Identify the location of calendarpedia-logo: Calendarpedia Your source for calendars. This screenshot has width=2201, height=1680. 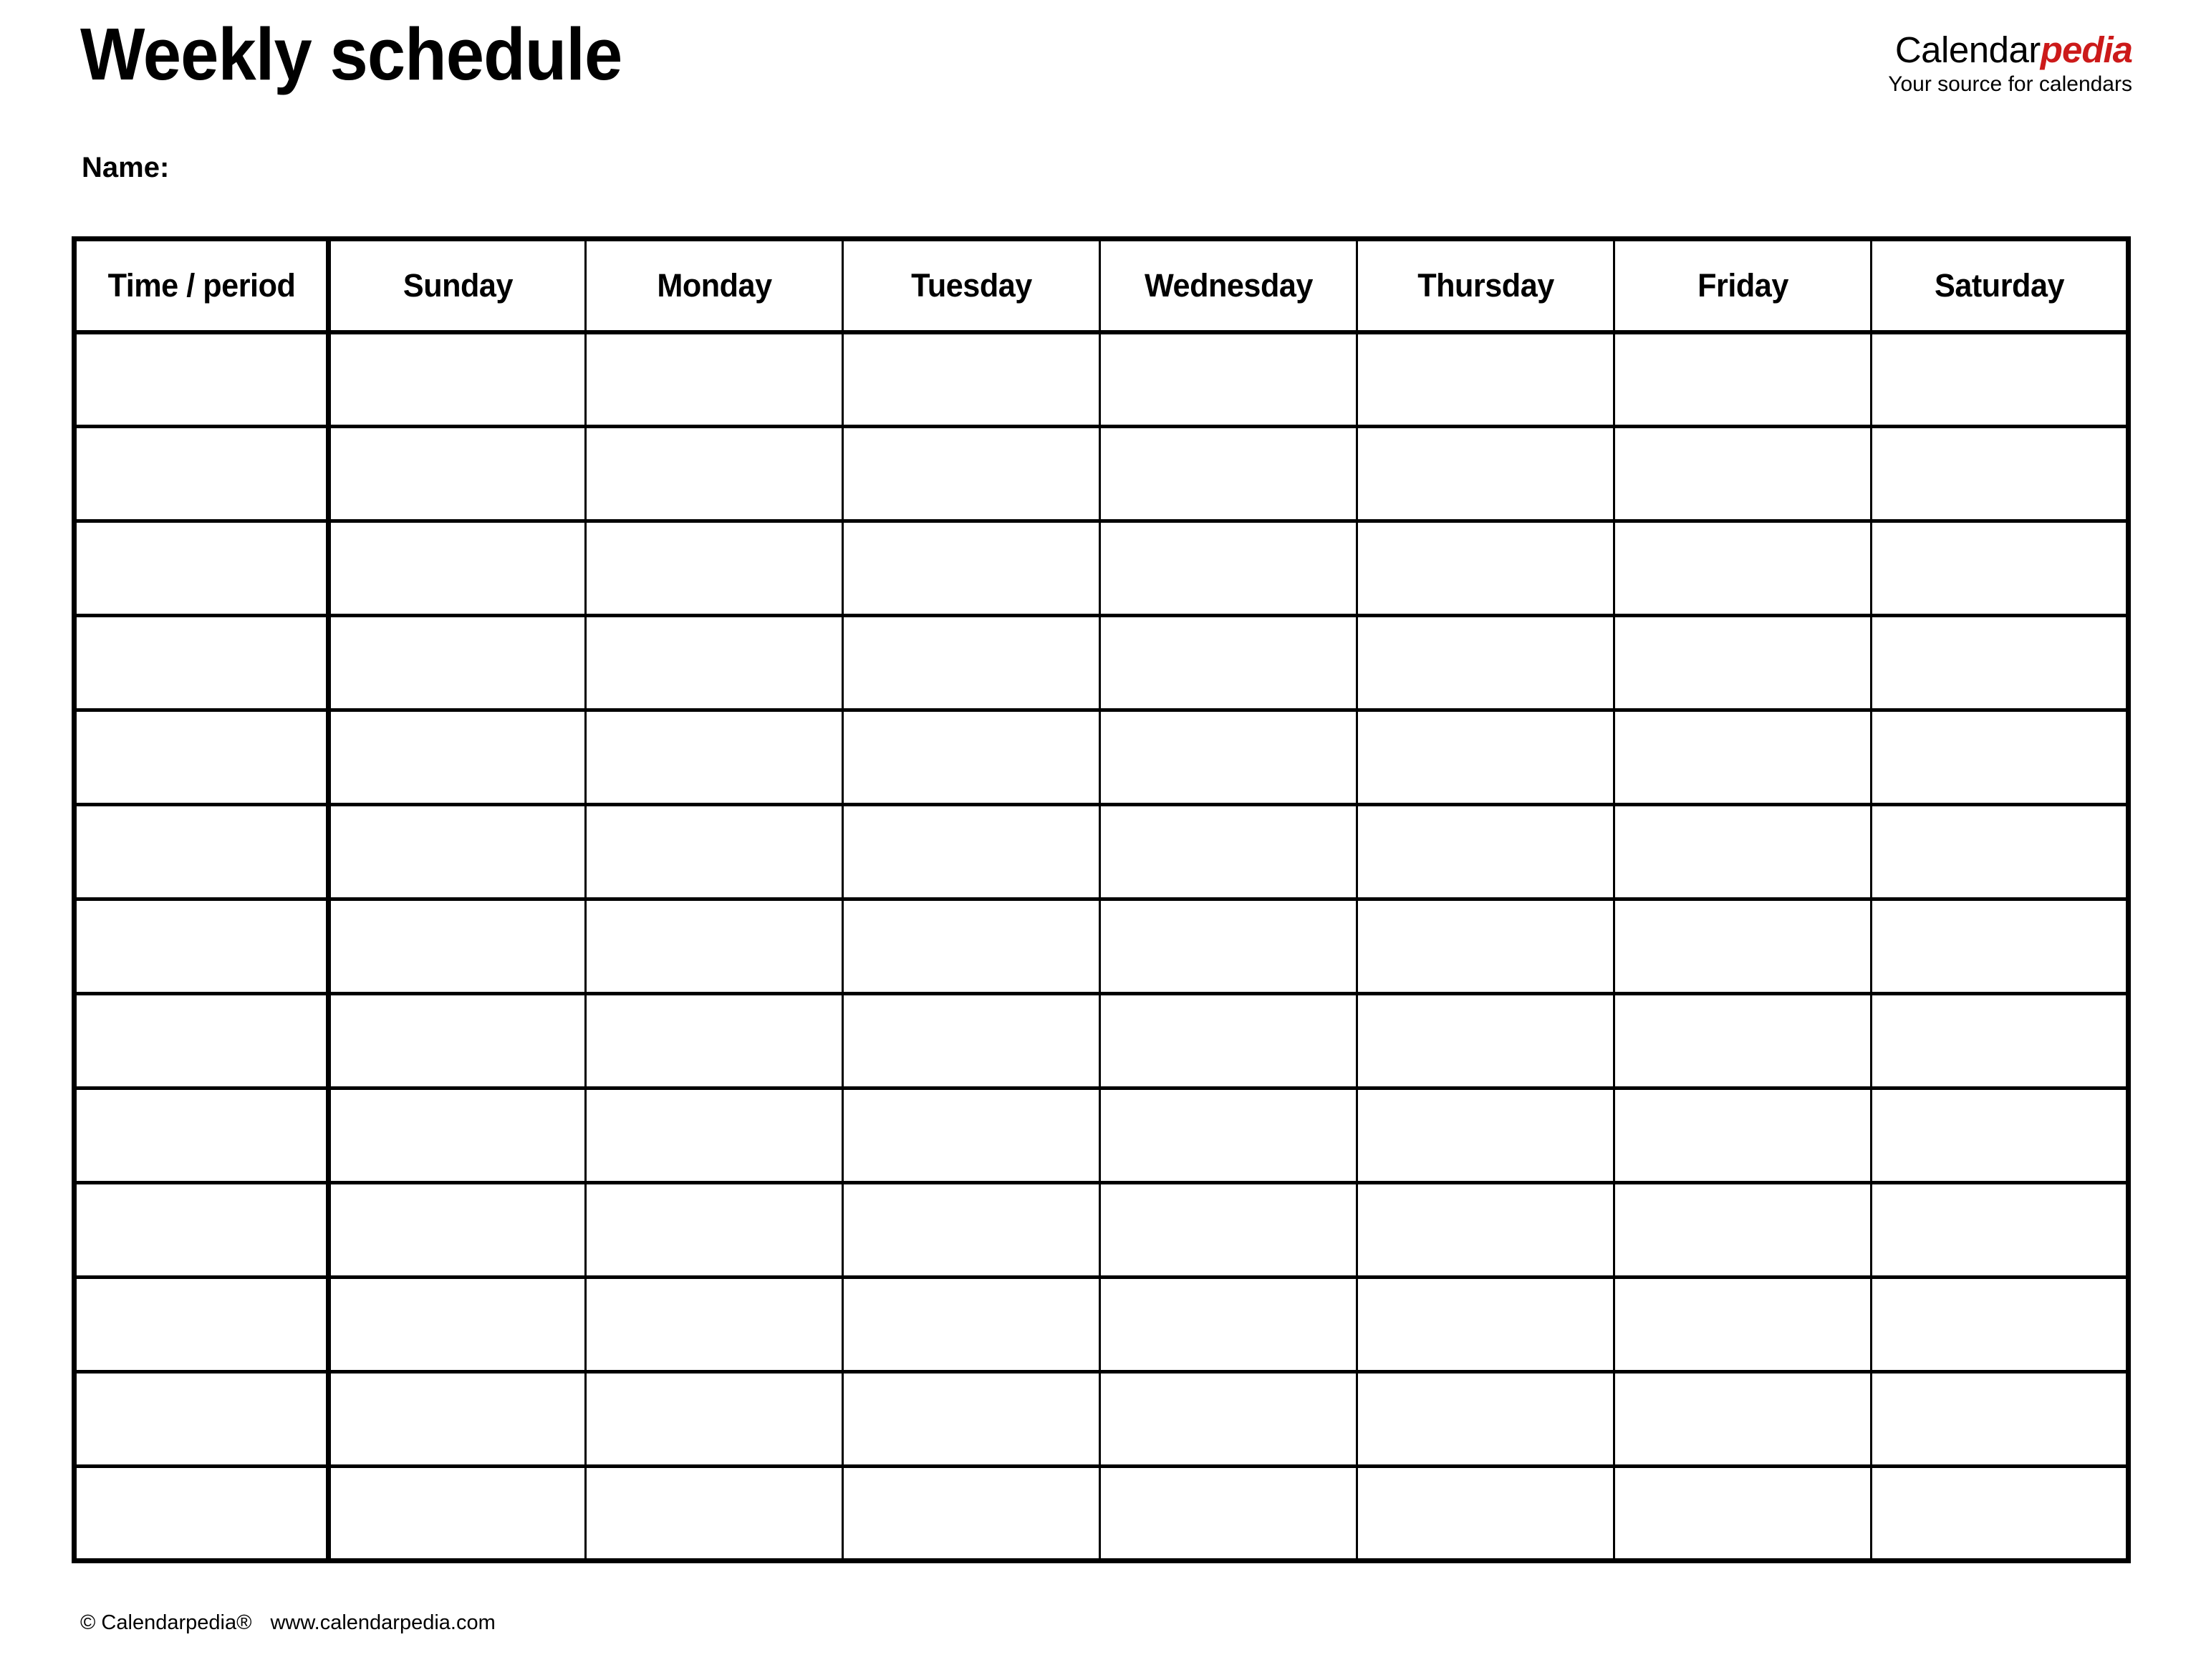
(2010, 63).